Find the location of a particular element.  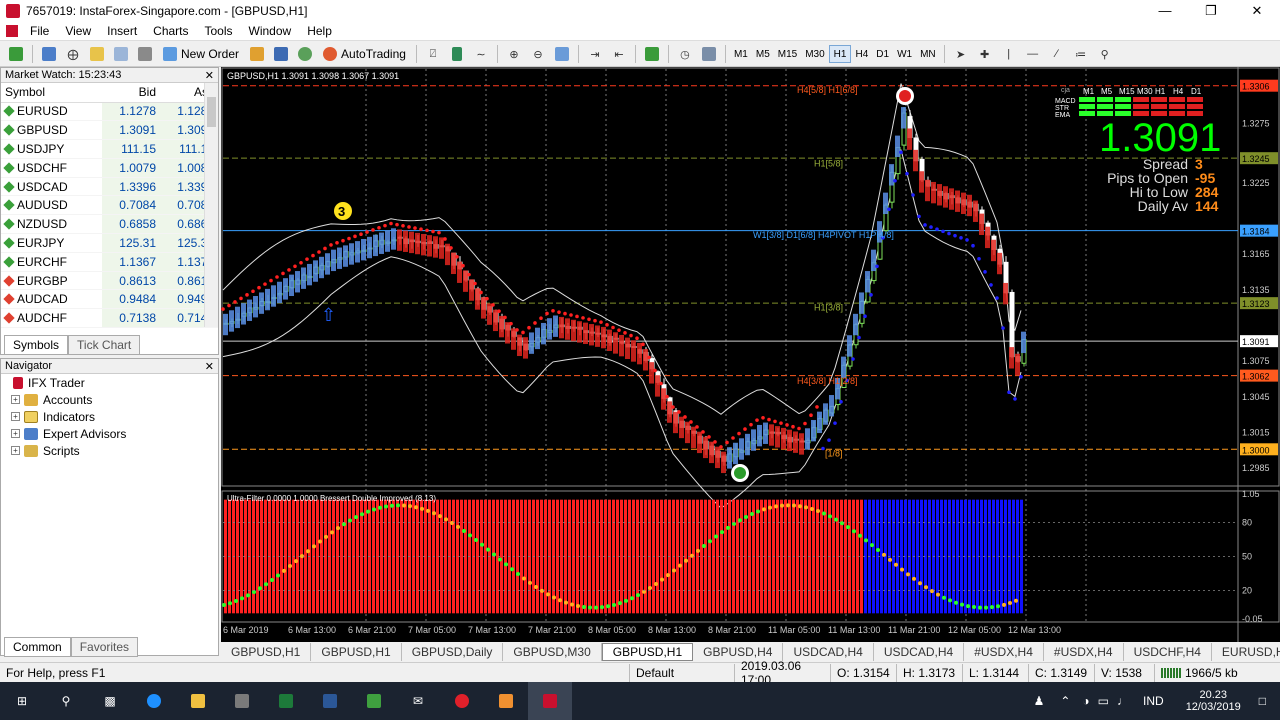

people-icon: ♟ is located at coordinates (1039, 701).